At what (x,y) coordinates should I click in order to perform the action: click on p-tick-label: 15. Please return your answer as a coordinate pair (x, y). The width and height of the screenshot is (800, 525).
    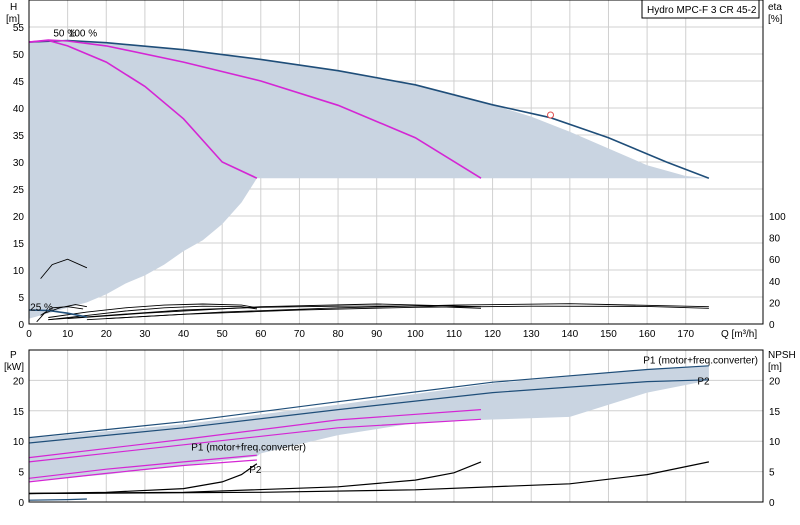
    Looking at the image, I should click on (19, 412).